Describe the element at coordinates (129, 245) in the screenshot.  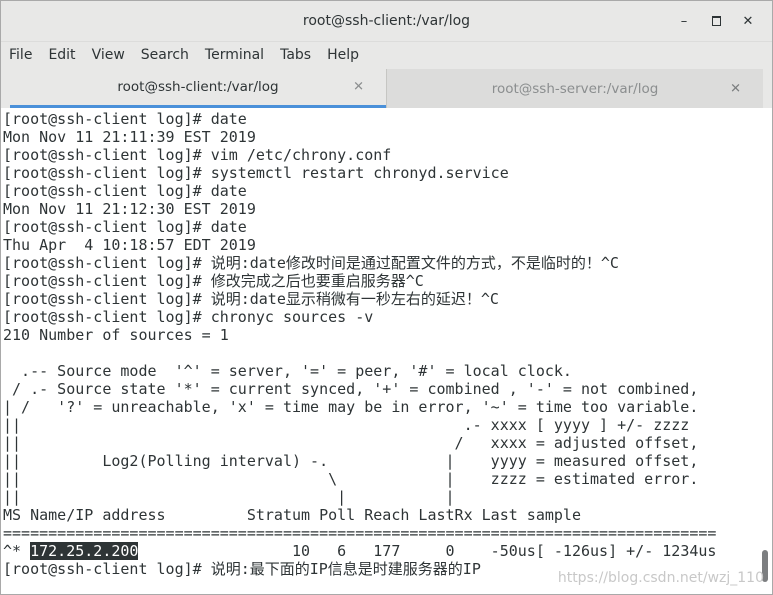
I see `terminal-line: Thu Apr 4 10:18:57 EDT 2019` at that location.